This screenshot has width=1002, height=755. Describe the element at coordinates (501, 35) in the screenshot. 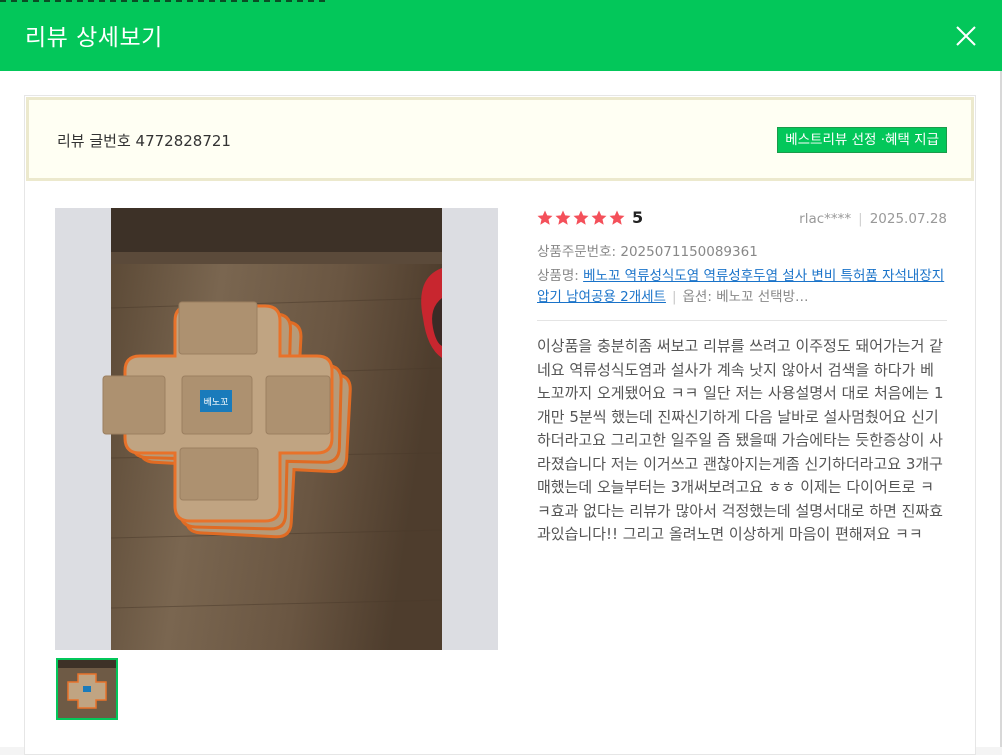

I see `modal-header: 리뷰 상세보기` at that location.